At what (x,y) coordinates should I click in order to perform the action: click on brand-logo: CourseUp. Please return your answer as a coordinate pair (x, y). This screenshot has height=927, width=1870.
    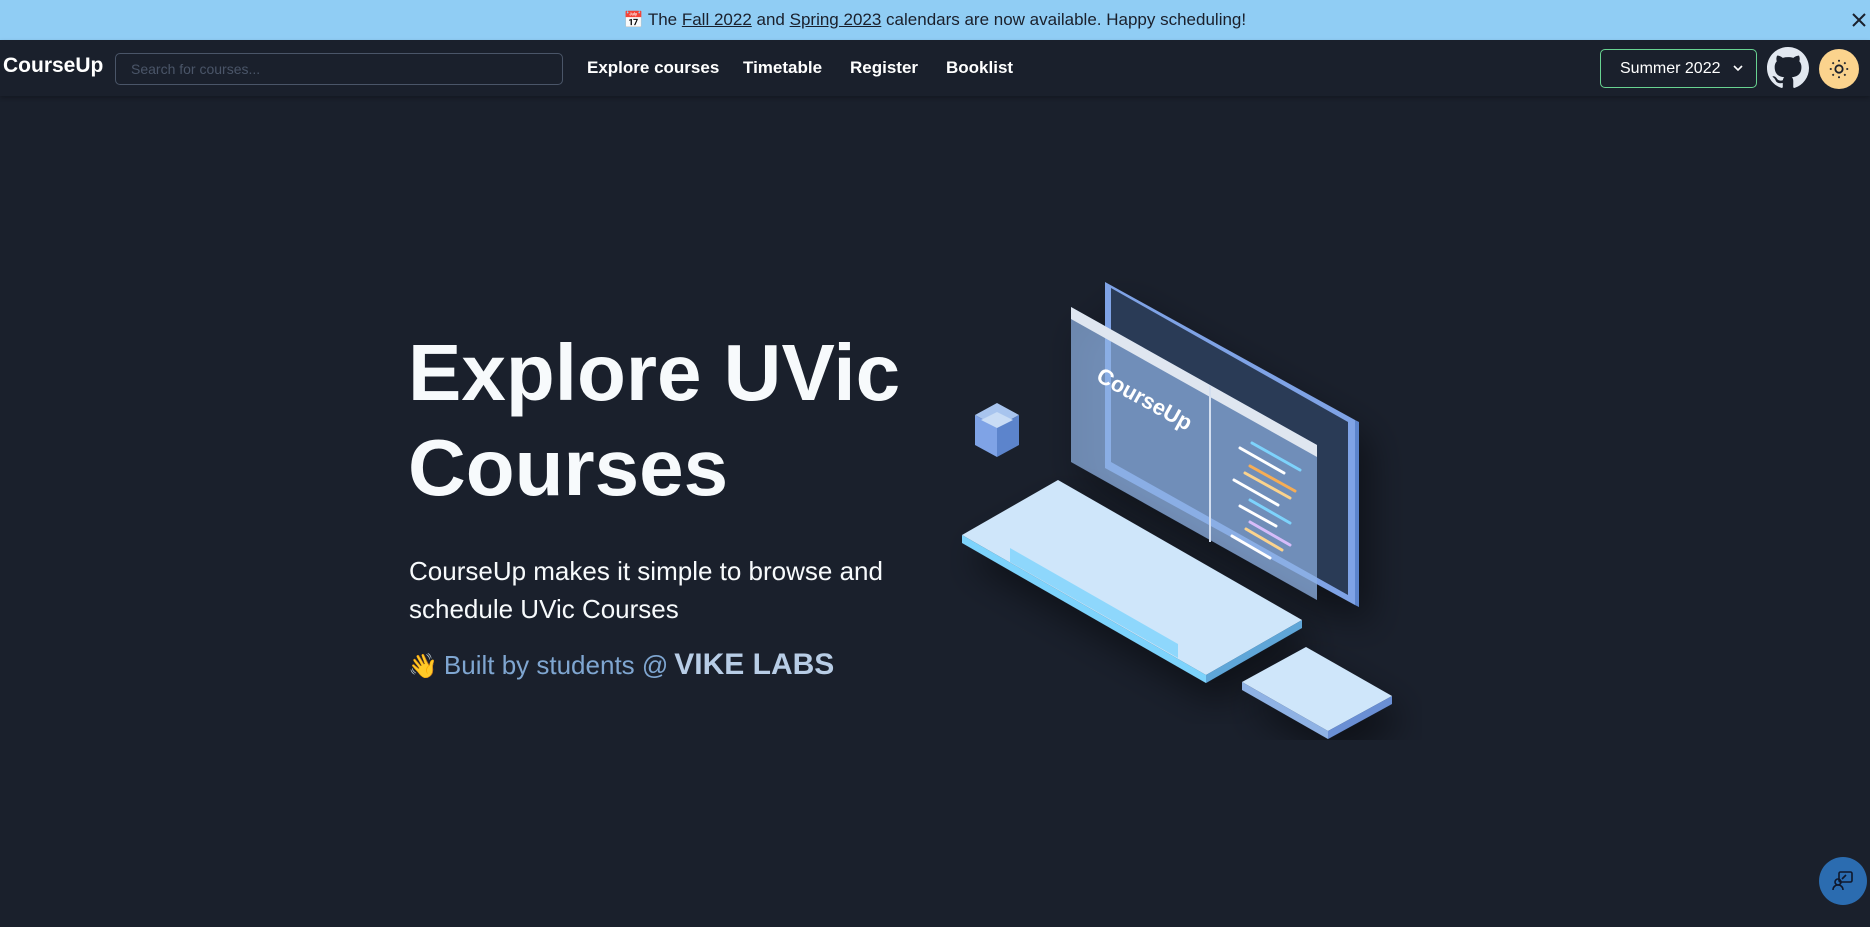
    Looking at the image, I should click on (53, 66).